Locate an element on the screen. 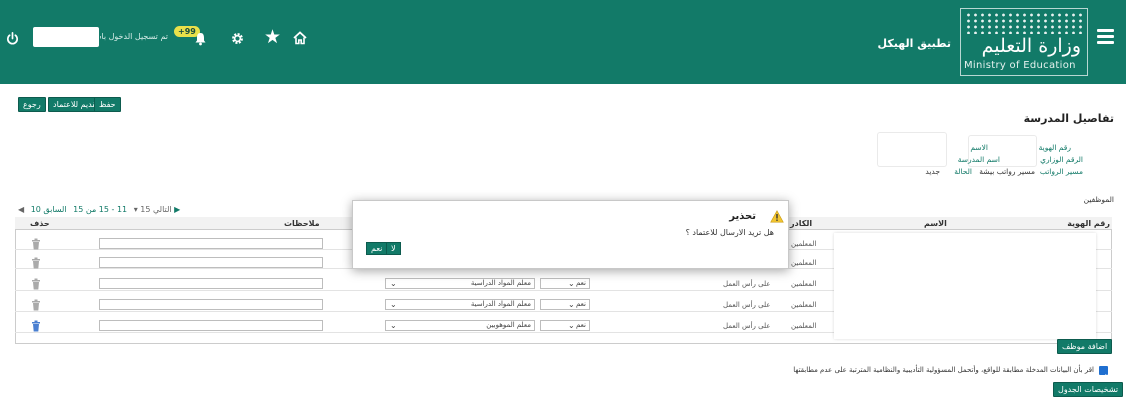  ministry-logo: وزارة التعليم Ministry of Education is located at coordinates (1024, 42).